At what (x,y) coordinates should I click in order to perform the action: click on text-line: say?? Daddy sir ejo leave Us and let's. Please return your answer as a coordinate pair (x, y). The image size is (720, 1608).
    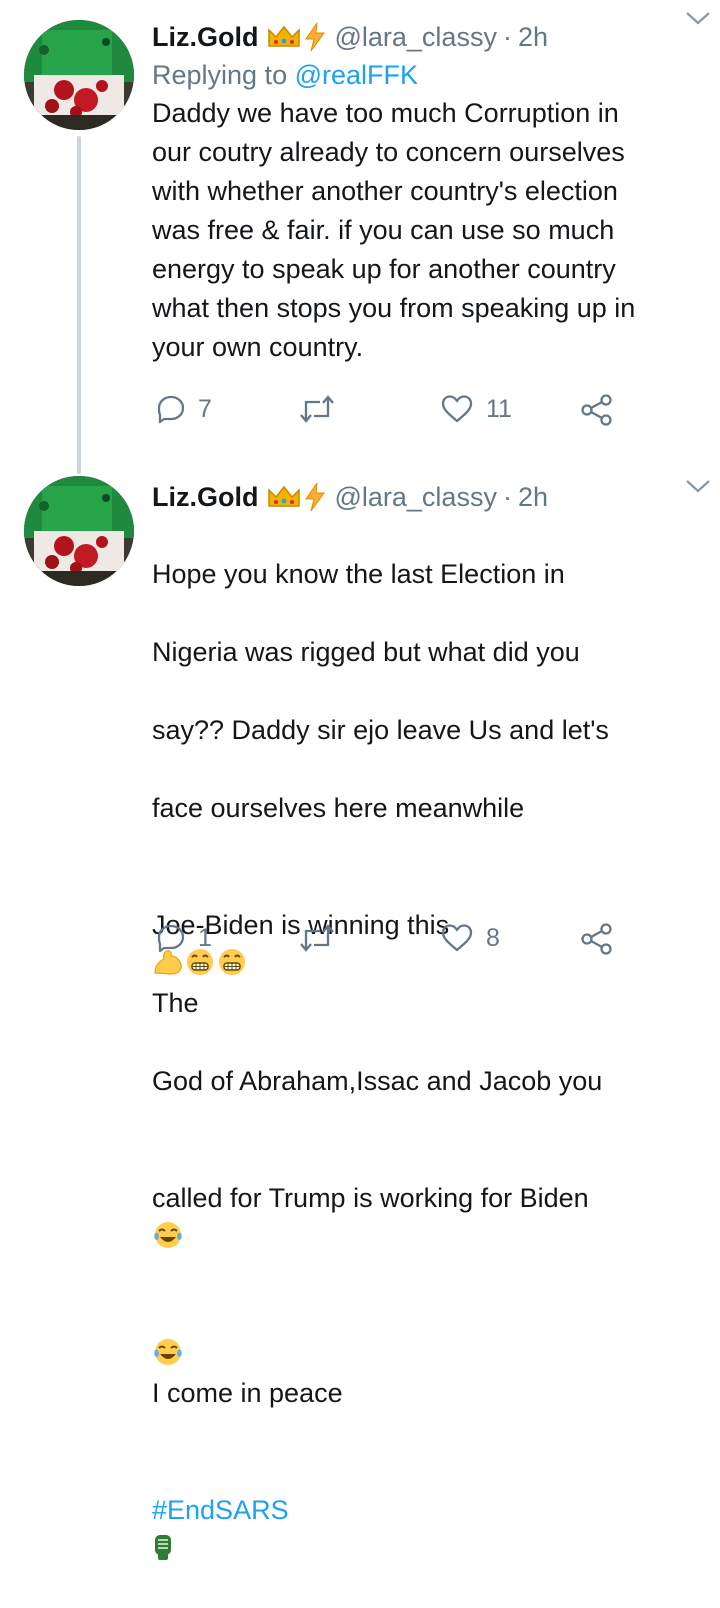
    Looking at the image, I should click on (380, 730).